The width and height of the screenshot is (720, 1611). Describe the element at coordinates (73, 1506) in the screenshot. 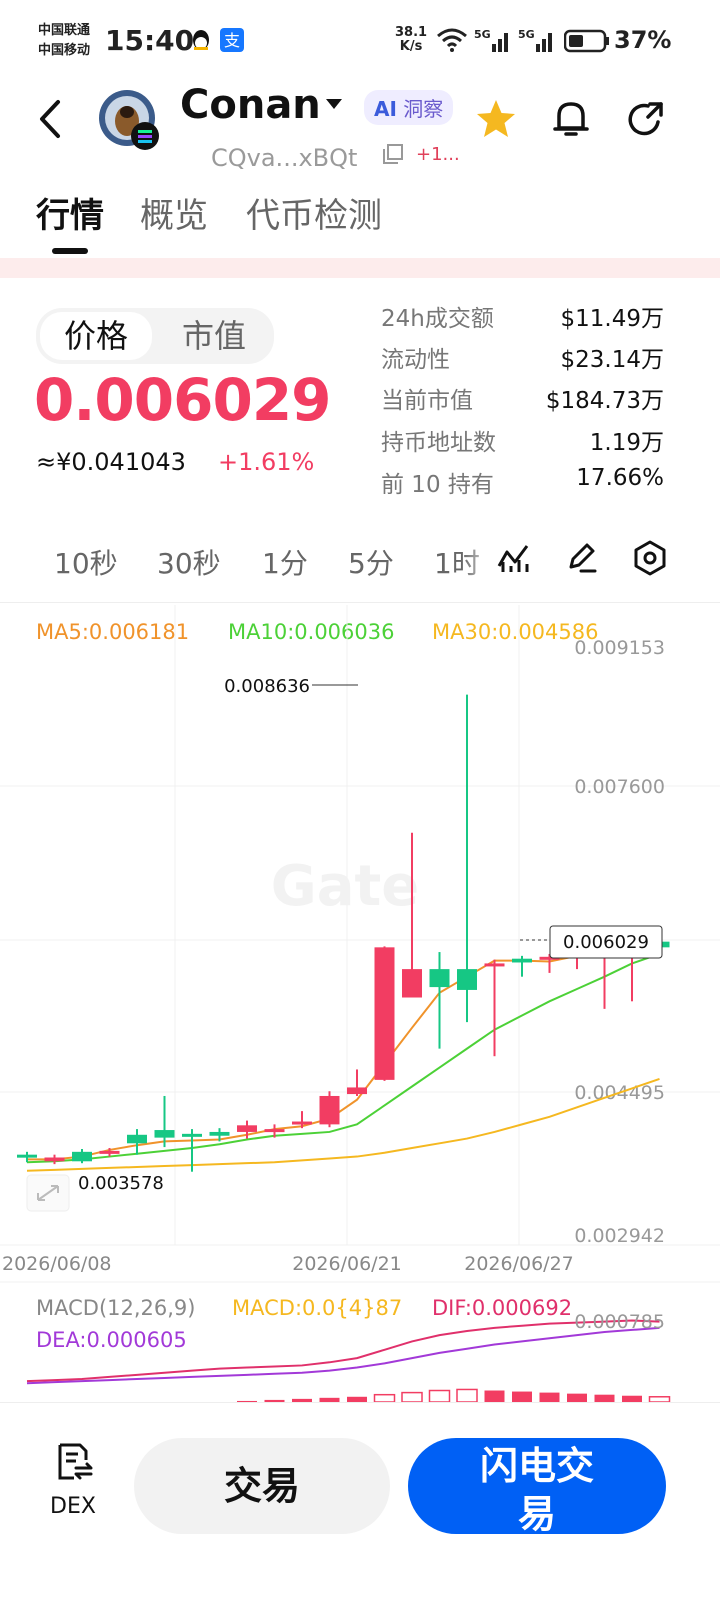

I see `dex-label: DEX` at that location.